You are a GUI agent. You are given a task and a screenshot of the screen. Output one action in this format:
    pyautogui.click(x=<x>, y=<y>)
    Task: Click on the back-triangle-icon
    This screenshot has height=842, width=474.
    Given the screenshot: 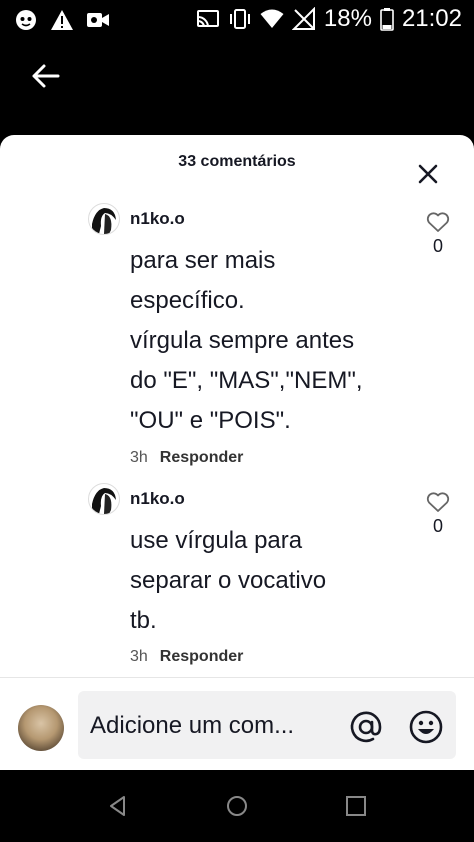 What is the action you would take?
    pyautogui.click(x=118, y=806)
    